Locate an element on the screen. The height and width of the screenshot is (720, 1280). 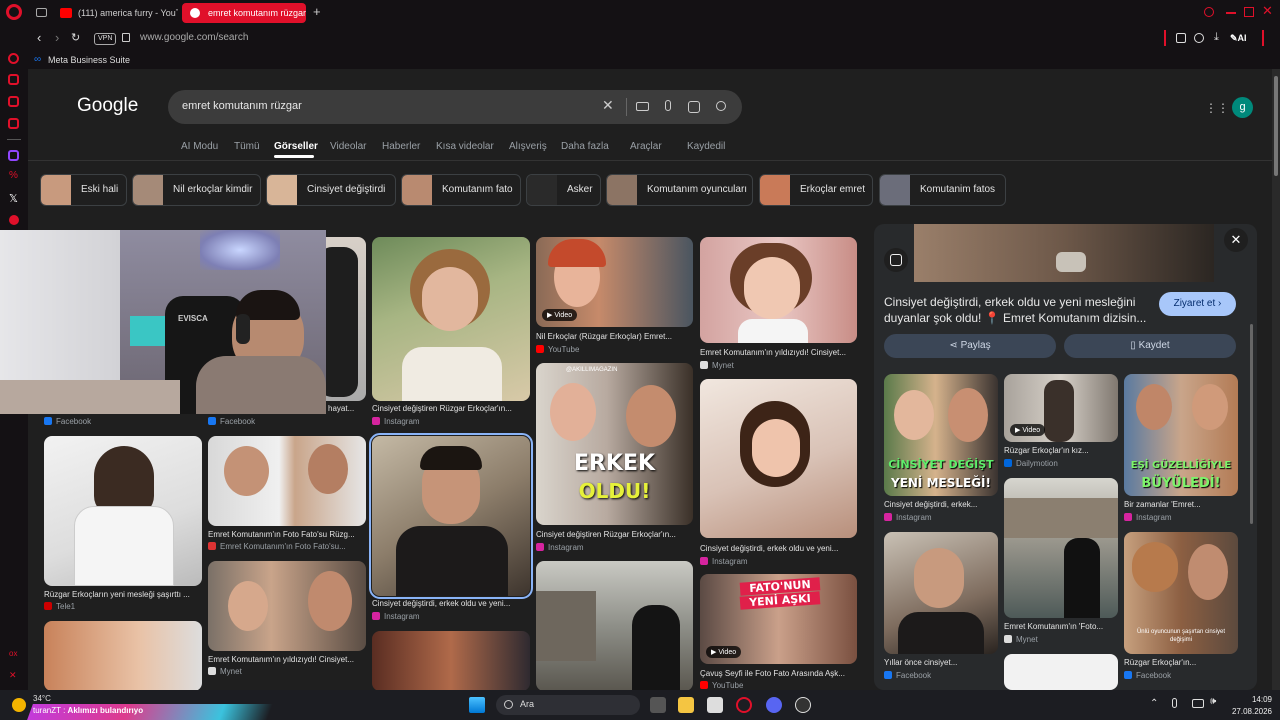
obs-icon is located at coordinates (803, 705).